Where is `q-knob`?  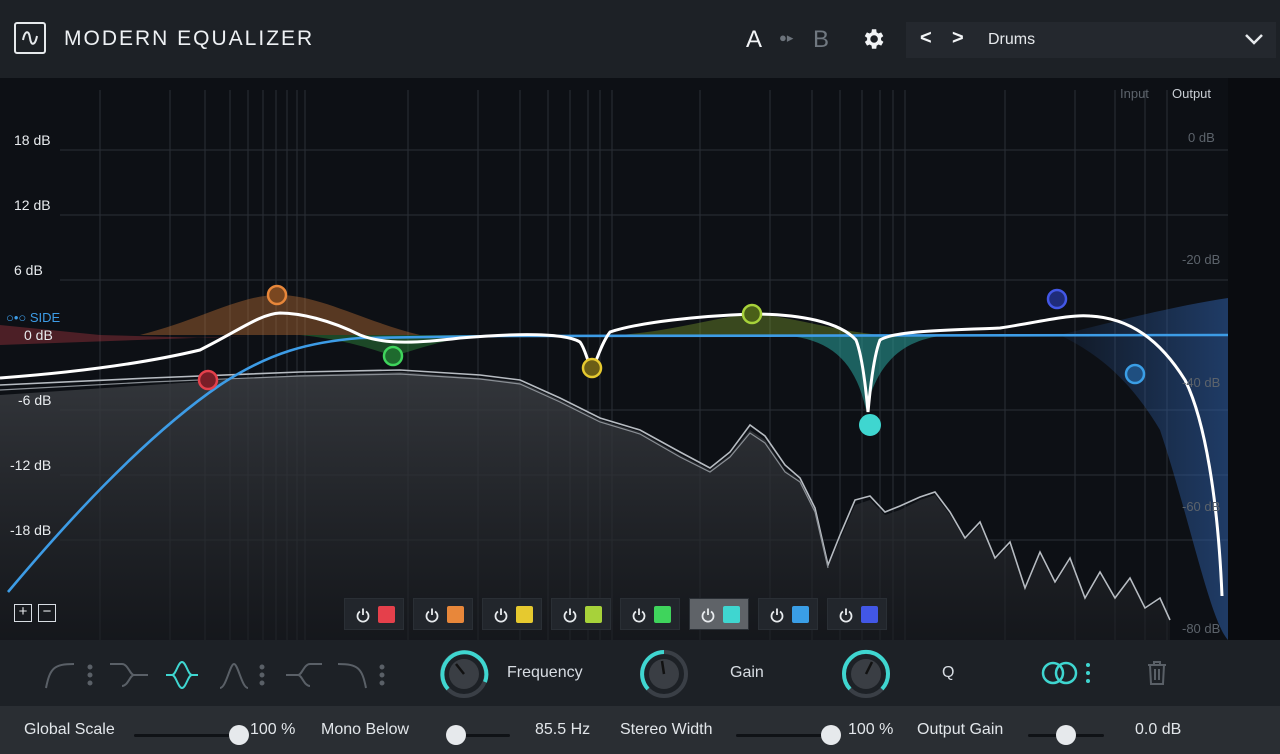
q-knob is located at coordinates (866, 674).